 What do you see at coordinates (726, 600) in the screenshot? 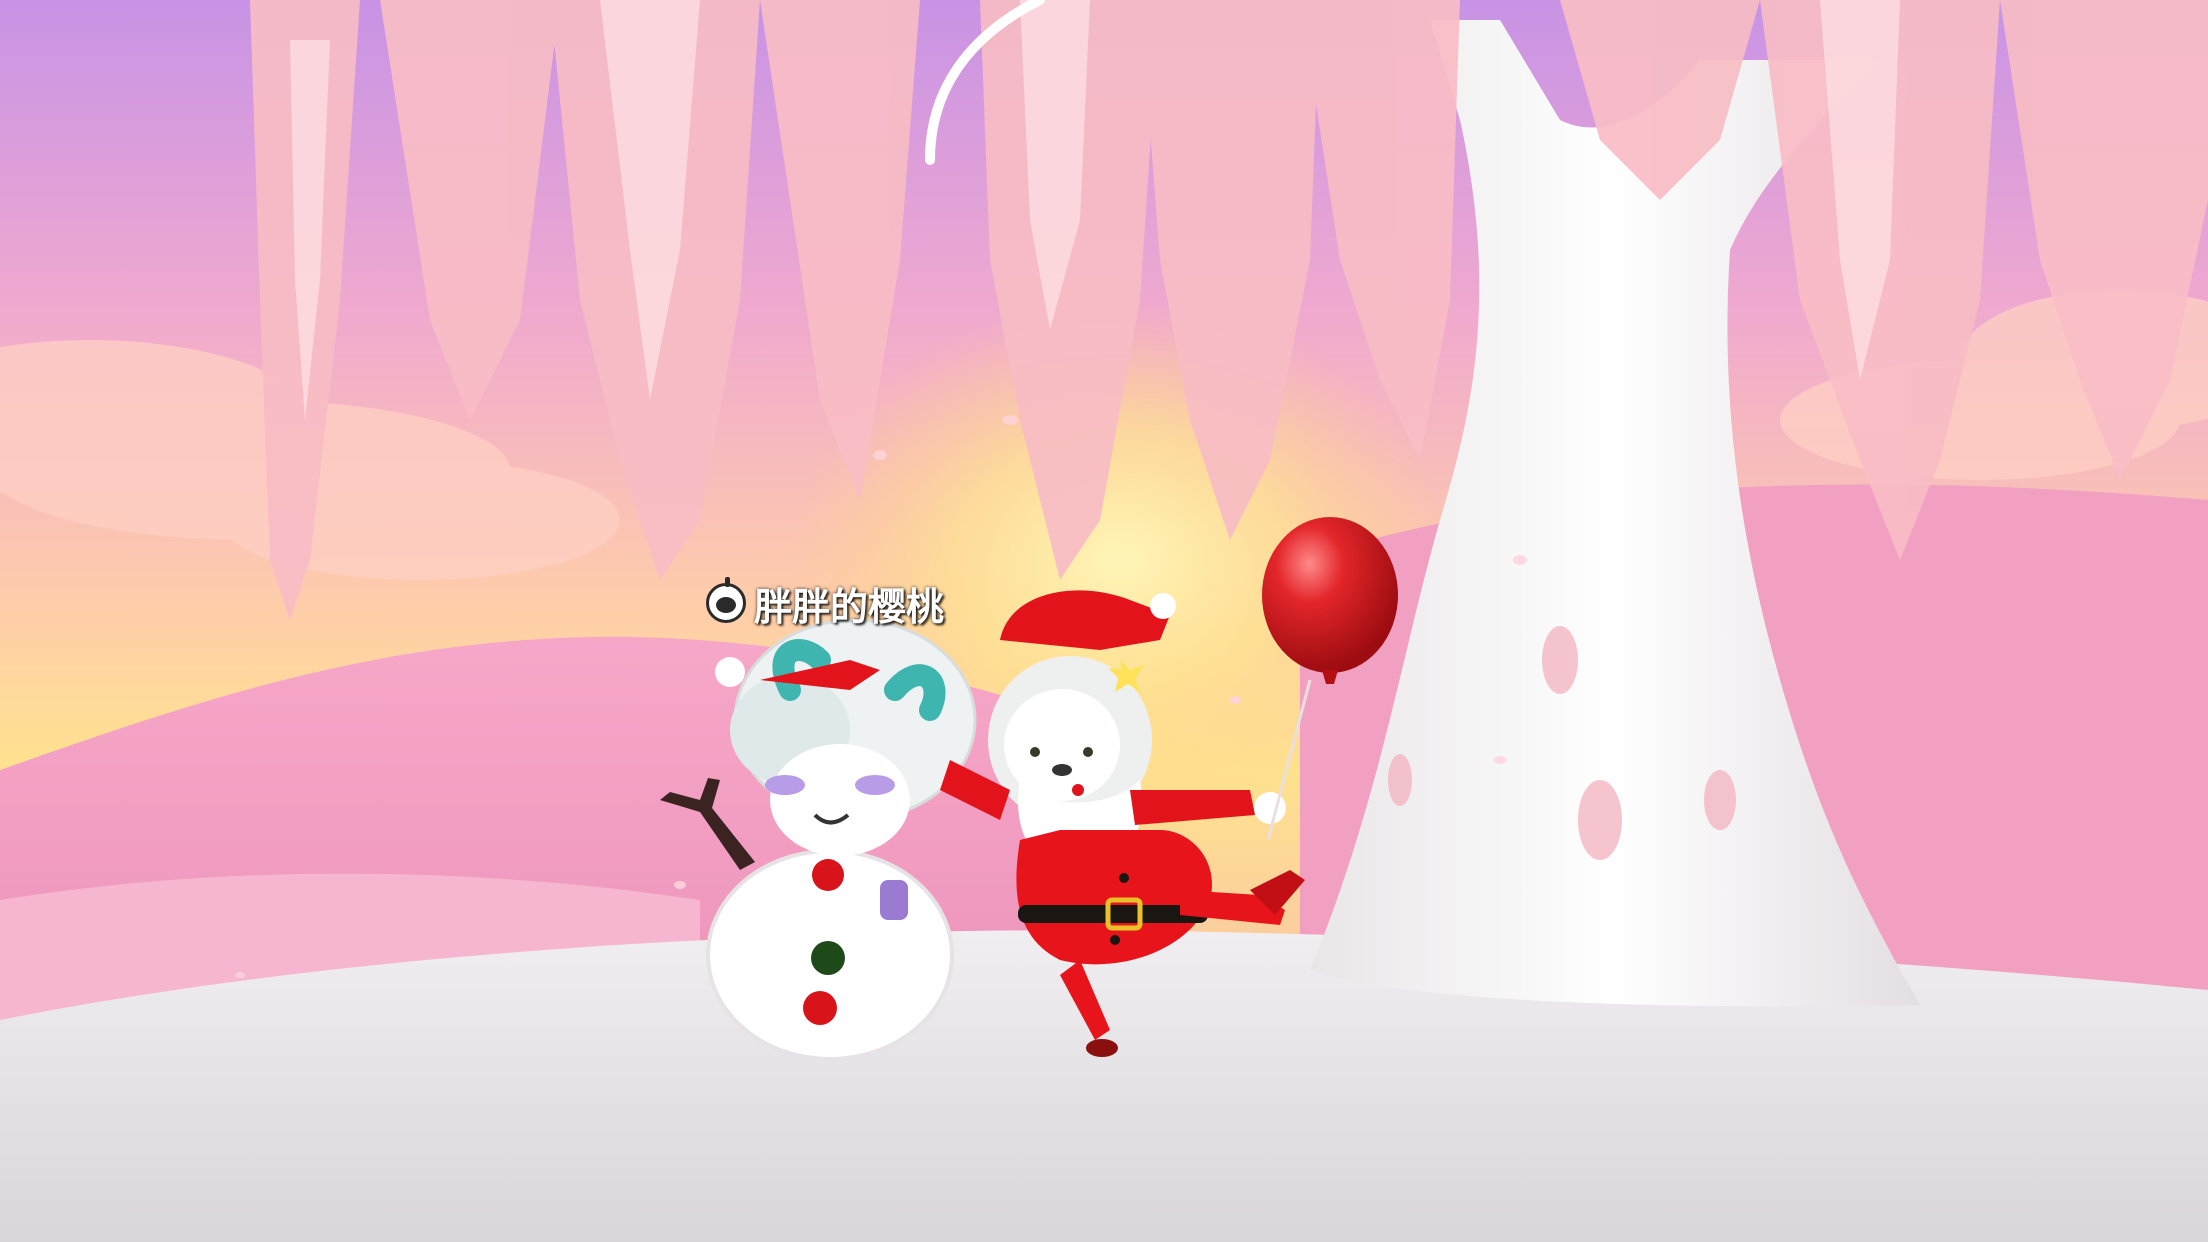
I see `player-avatar-icon` at bounding box center [726, 600].